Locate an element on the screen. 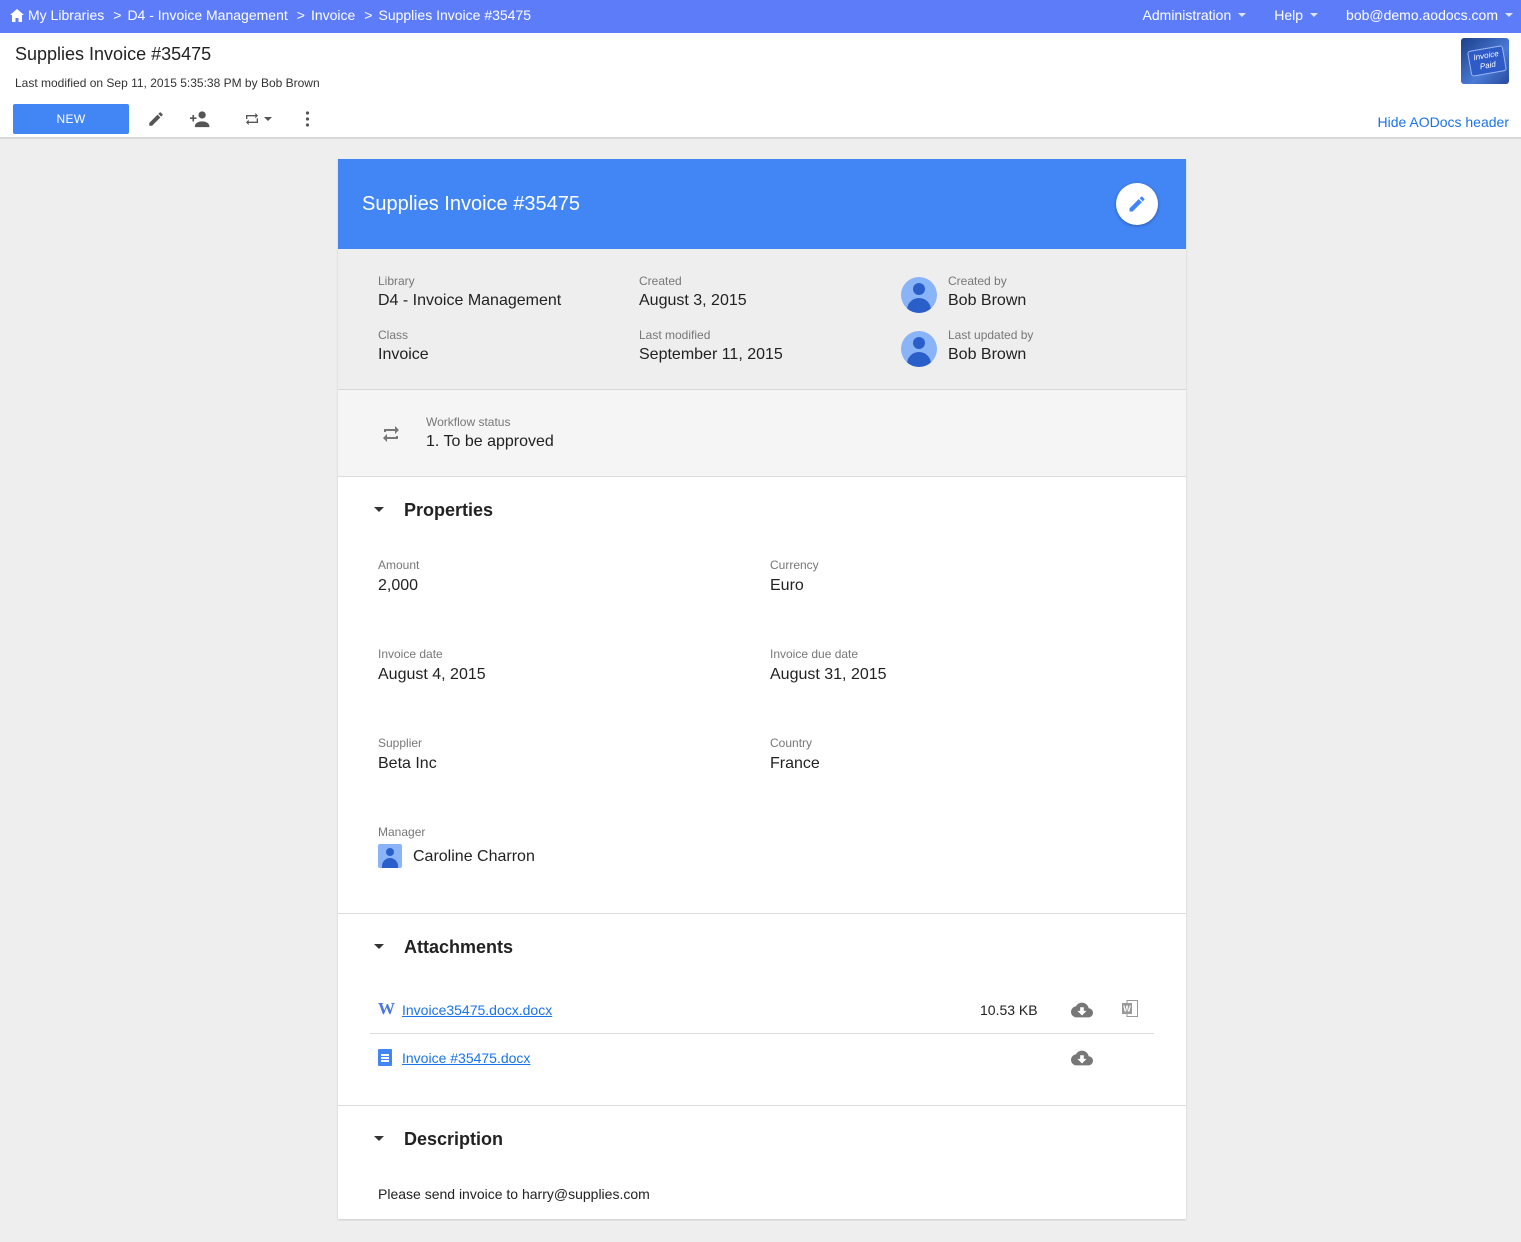  workflow-action-button is located at coordinates (258, 119).